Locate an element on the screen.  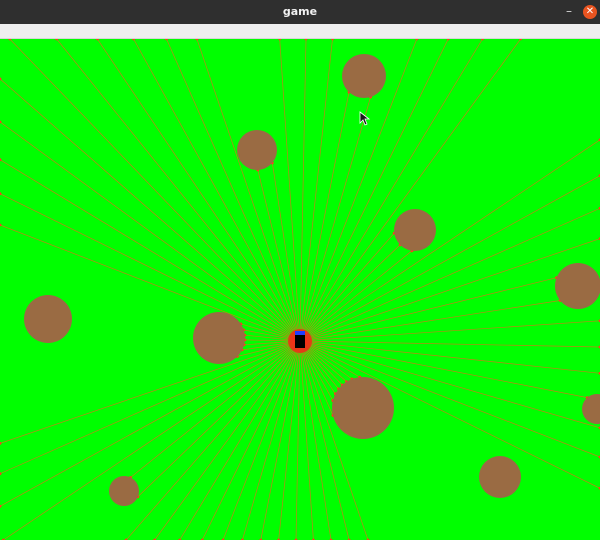
title-bar: game – ✕ is located at coordinates (300, 12).